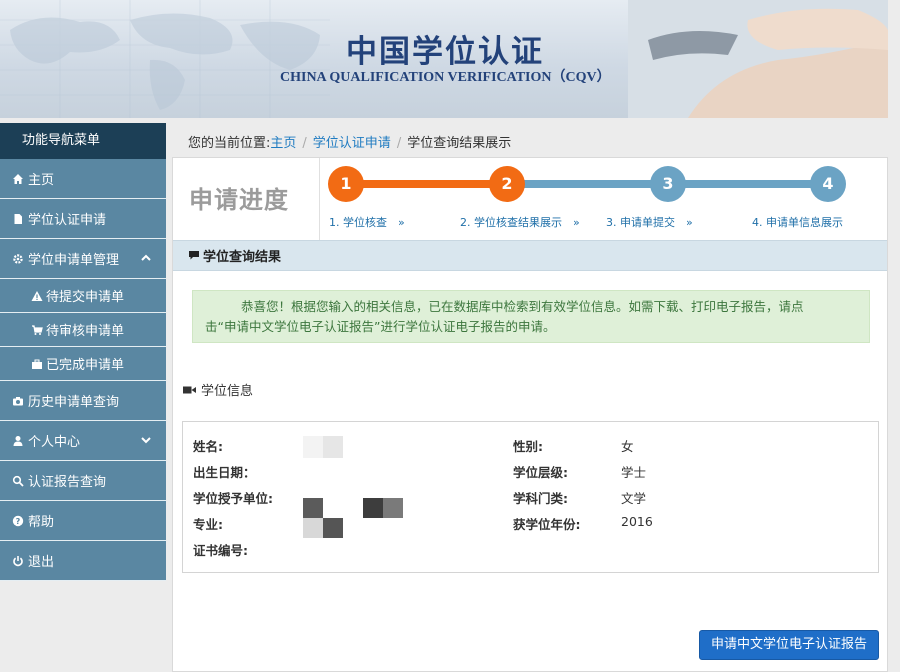 The height and width of the screenshot is (672, 900). Describe the element at coordinates (36, 295) in the screenshot. I see `warning-icon` at that location.